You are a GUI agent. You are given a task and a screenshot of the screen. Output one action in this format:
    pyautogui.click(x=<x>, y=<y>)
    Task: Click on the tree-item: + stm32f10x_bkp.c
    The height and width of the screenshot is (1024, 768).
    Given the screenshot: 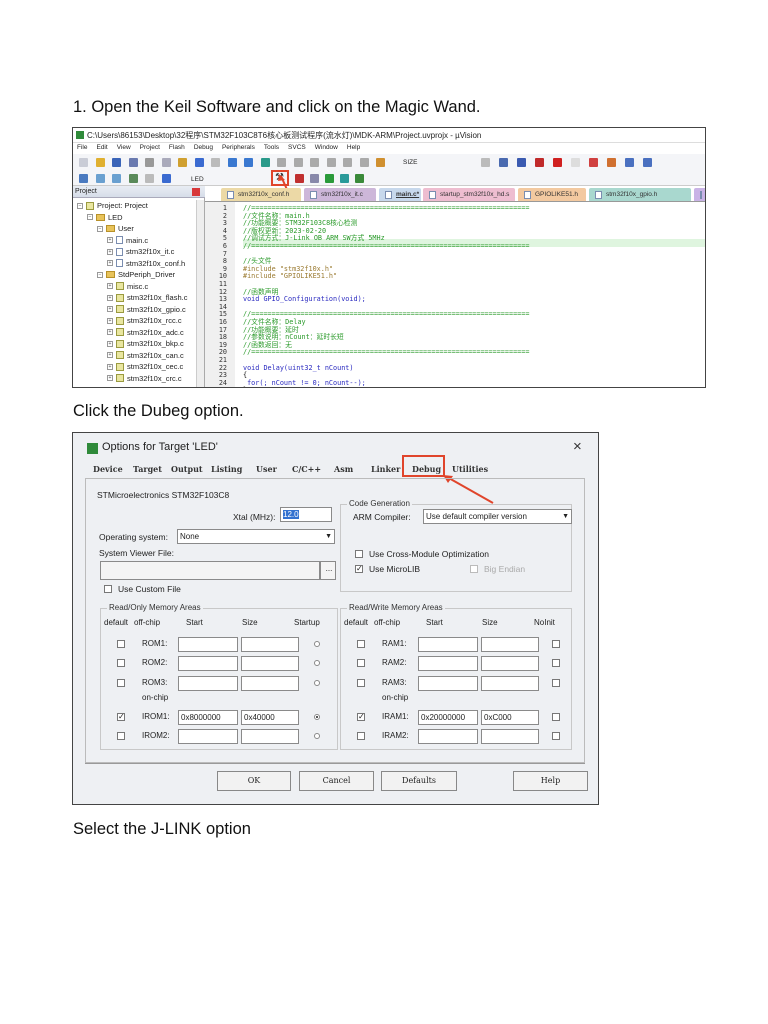 What is the action you would take?
    pyautogui.click(x=145, y=343)
    